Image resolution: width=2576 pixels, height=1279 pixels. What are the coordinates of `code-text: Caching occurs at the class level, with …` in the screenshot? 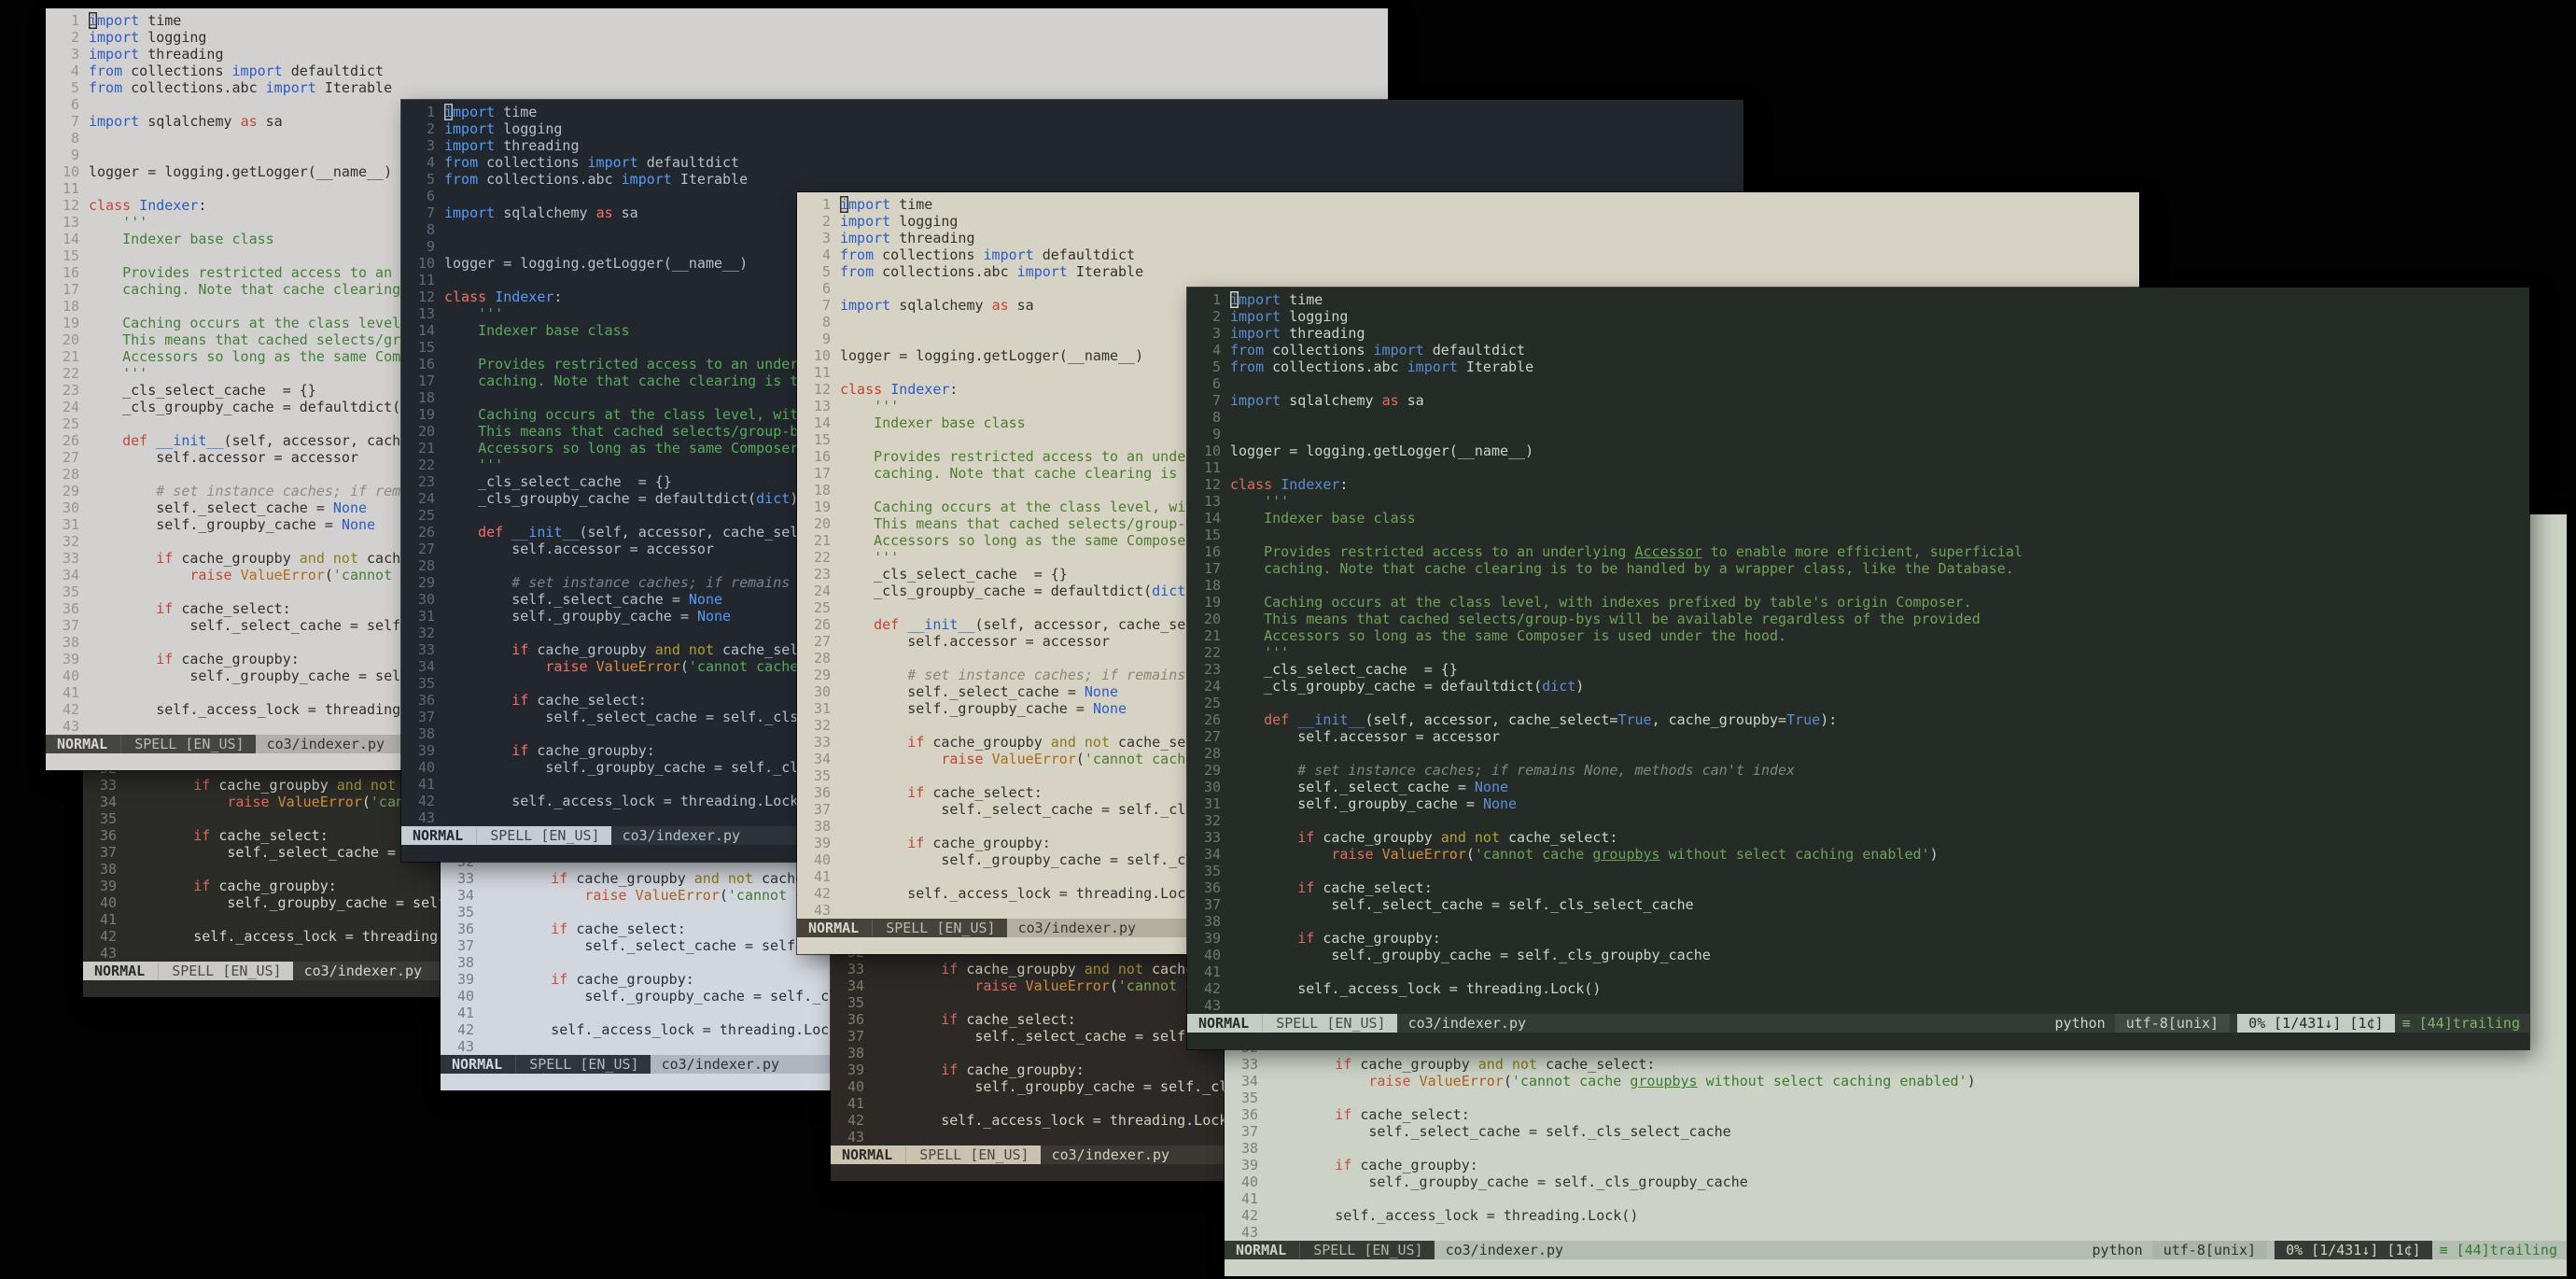 It's located at (1601, 602).